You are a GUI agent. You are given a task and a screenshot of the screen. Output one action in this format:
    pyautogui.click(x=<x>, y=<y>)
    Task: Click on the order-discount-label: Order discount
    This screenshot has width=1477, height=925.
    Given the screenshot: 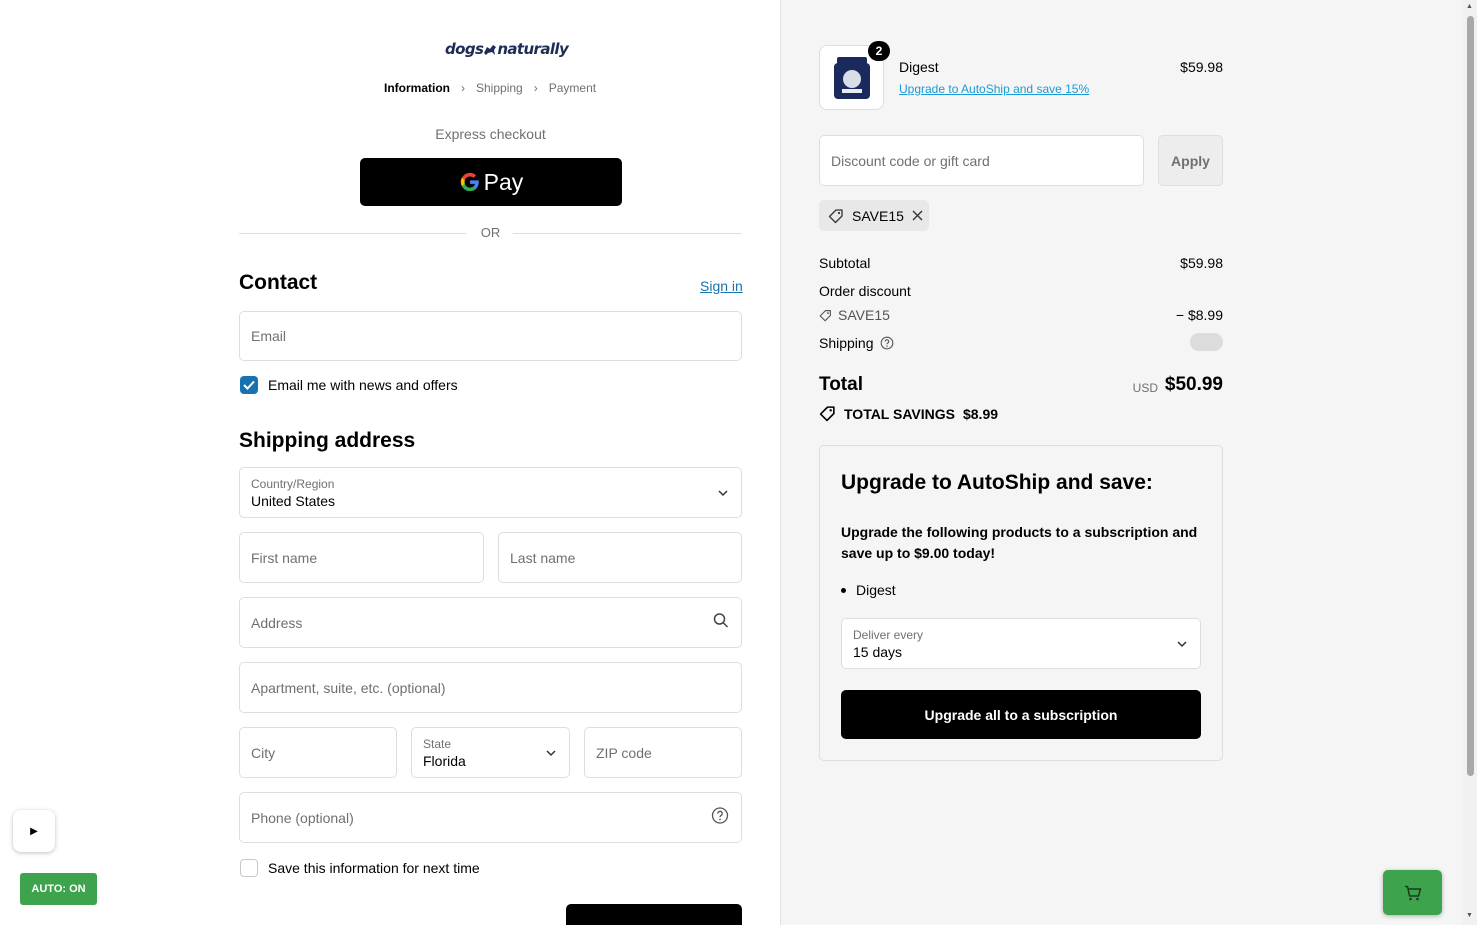 What is the action you would take?
    pyautogui.click(x=865, y=291)
    